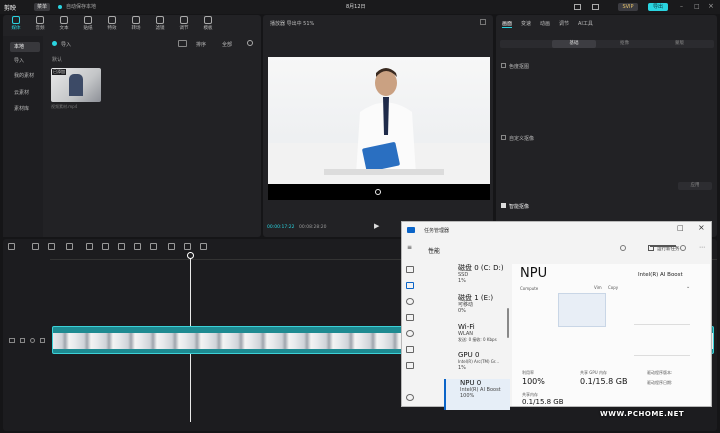  Describe the element at coordinates (203, 246) in the screenshot. I see `fit-icon` at that location.